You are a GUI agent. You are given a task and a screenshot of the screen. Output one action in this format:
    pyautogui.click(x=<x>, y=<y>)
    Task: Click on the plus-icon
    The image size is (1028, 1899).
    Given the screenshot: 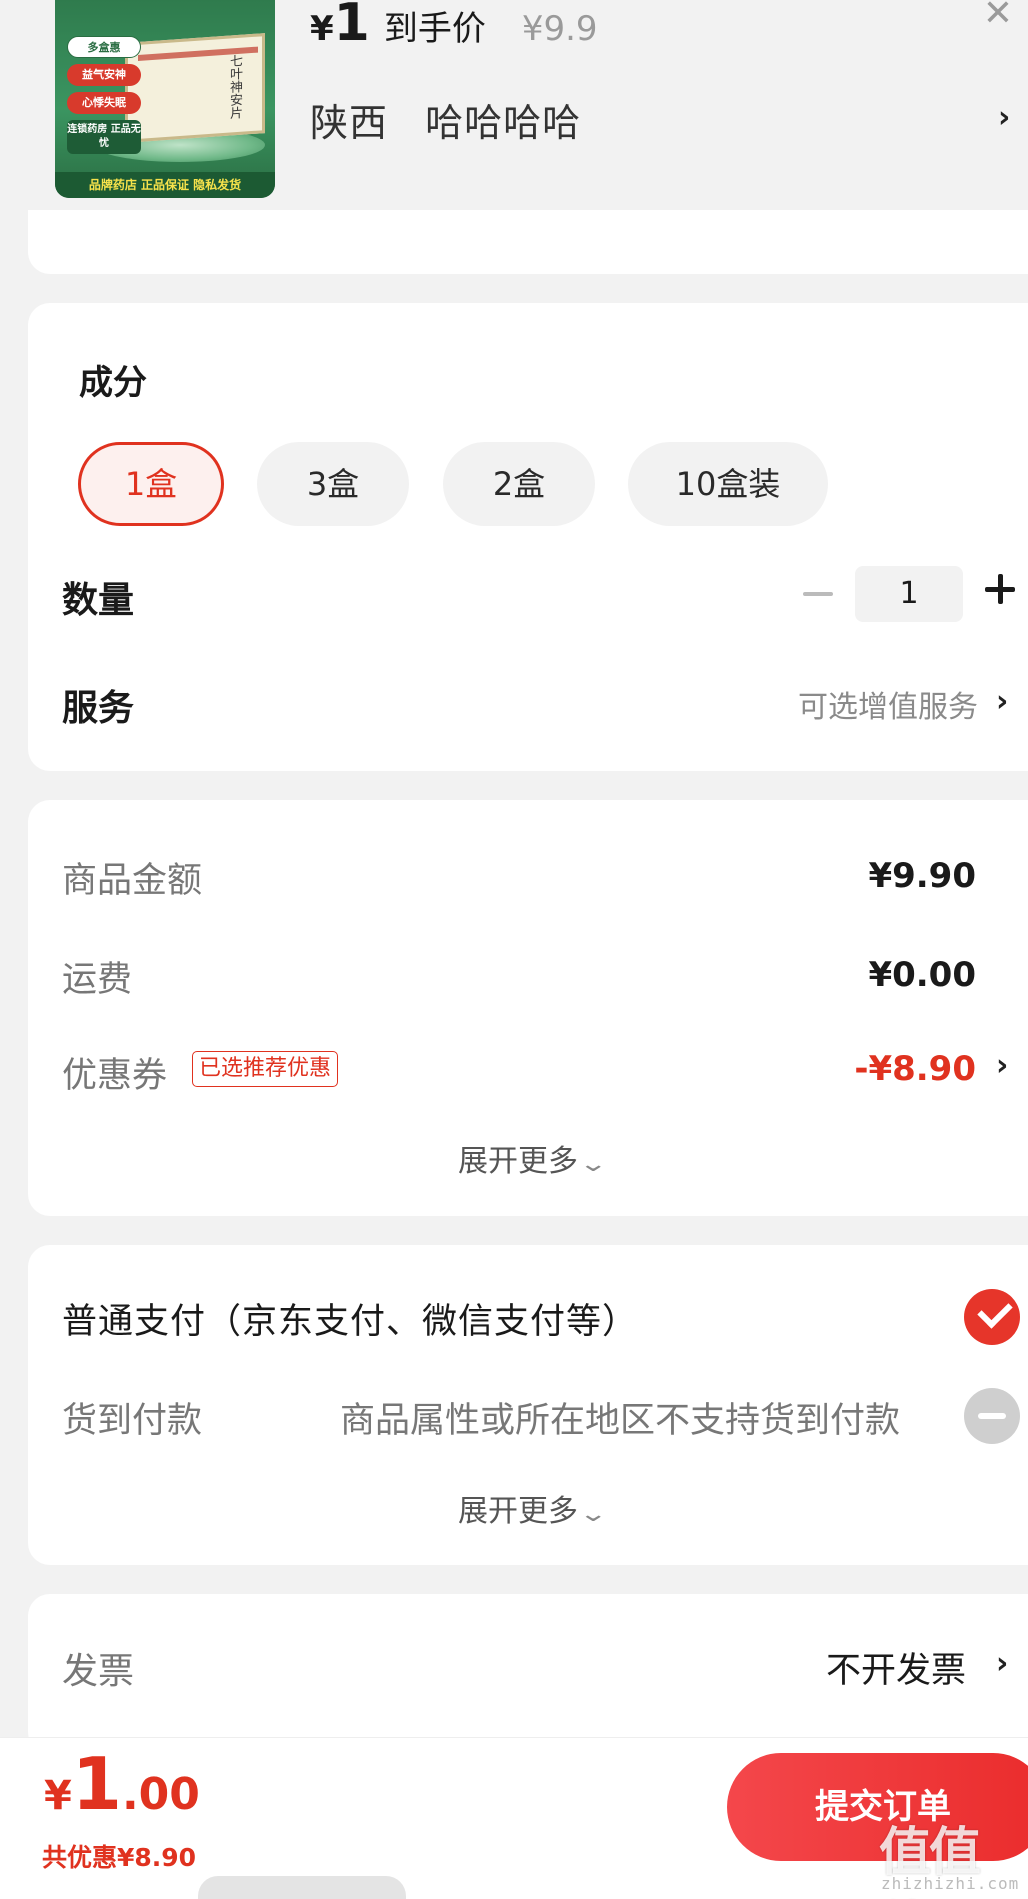 What is the action you would take?
    pyautogui.click(x=1000, y=589)
    